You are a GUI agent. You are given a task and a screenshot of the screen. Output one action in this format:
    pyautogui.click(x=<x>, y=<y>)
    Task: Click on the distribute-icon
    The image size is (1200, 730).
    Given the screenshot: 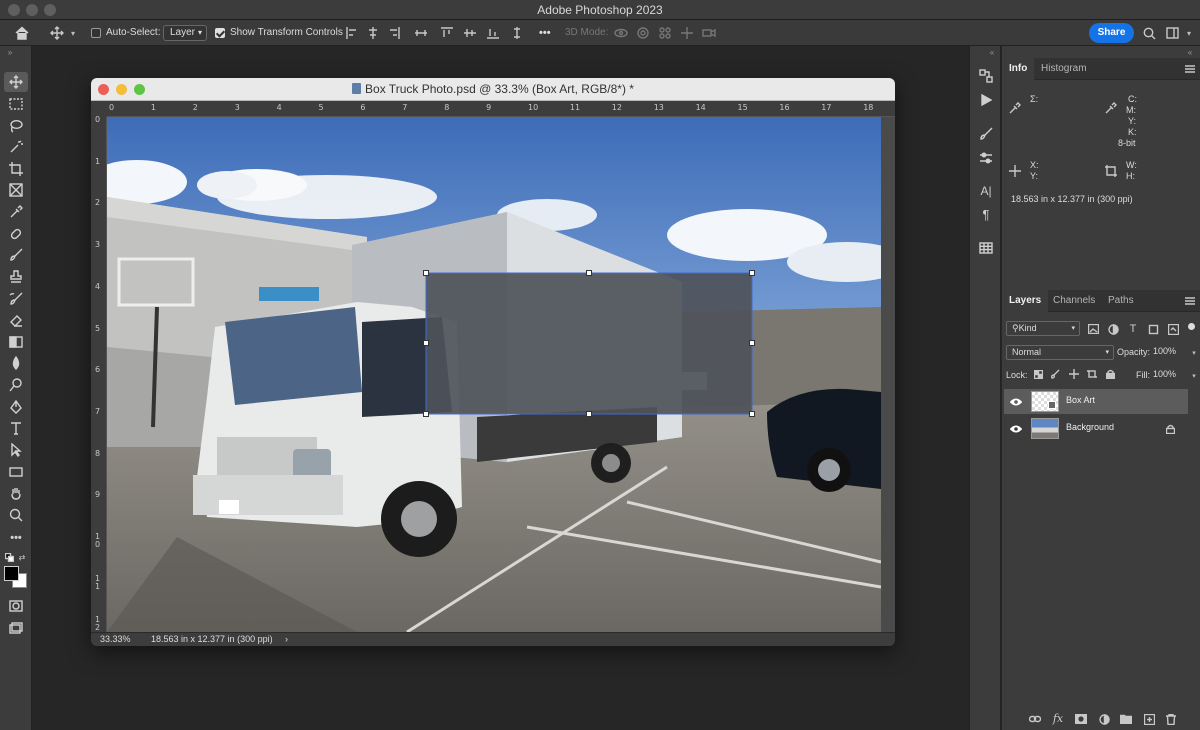 What is the action you would take?
    pyautogui.click(x=421, y=33)
    